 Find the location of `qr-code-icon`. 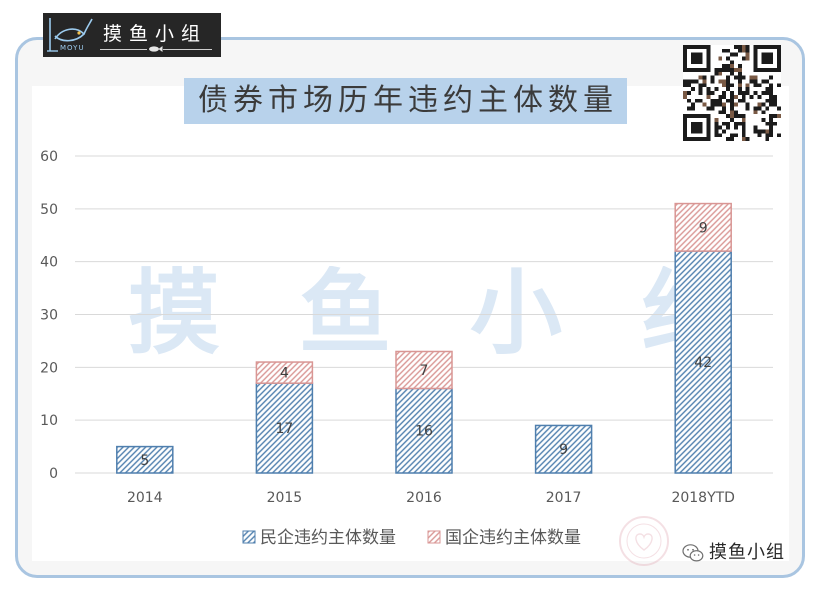

qr-code-icon is located at coordinates (732, 93).